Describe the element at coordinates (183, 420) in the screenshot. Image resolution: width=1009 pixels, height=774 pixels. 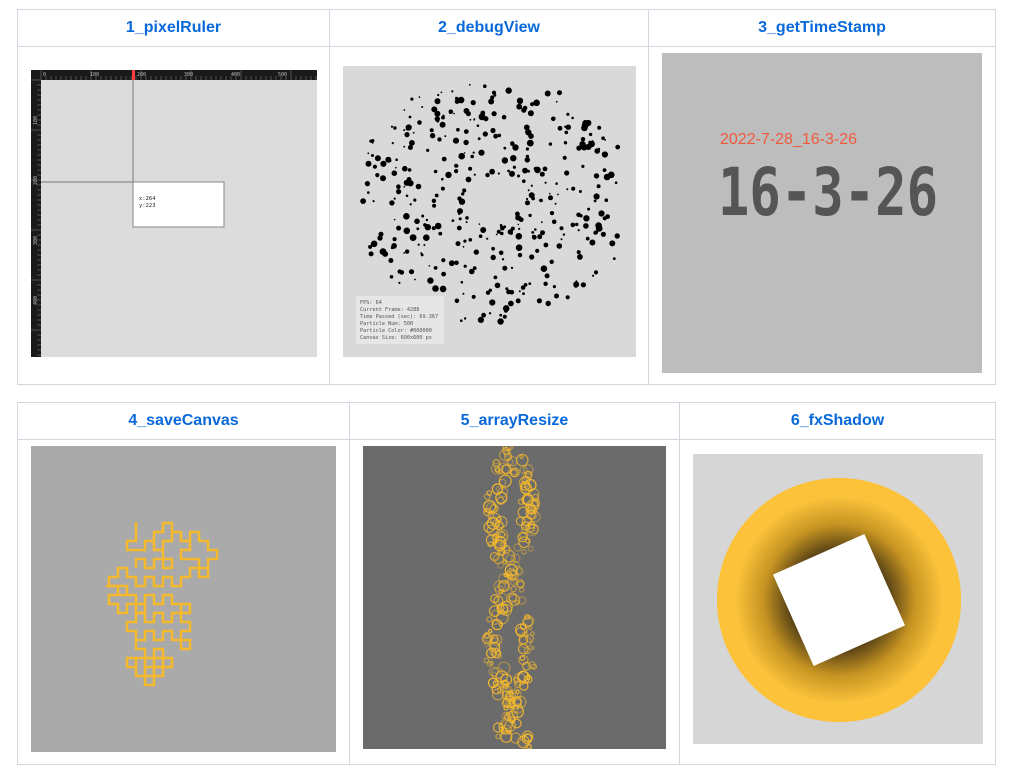
I see `link-save-canvas: 4_saveCanvas` at that location.